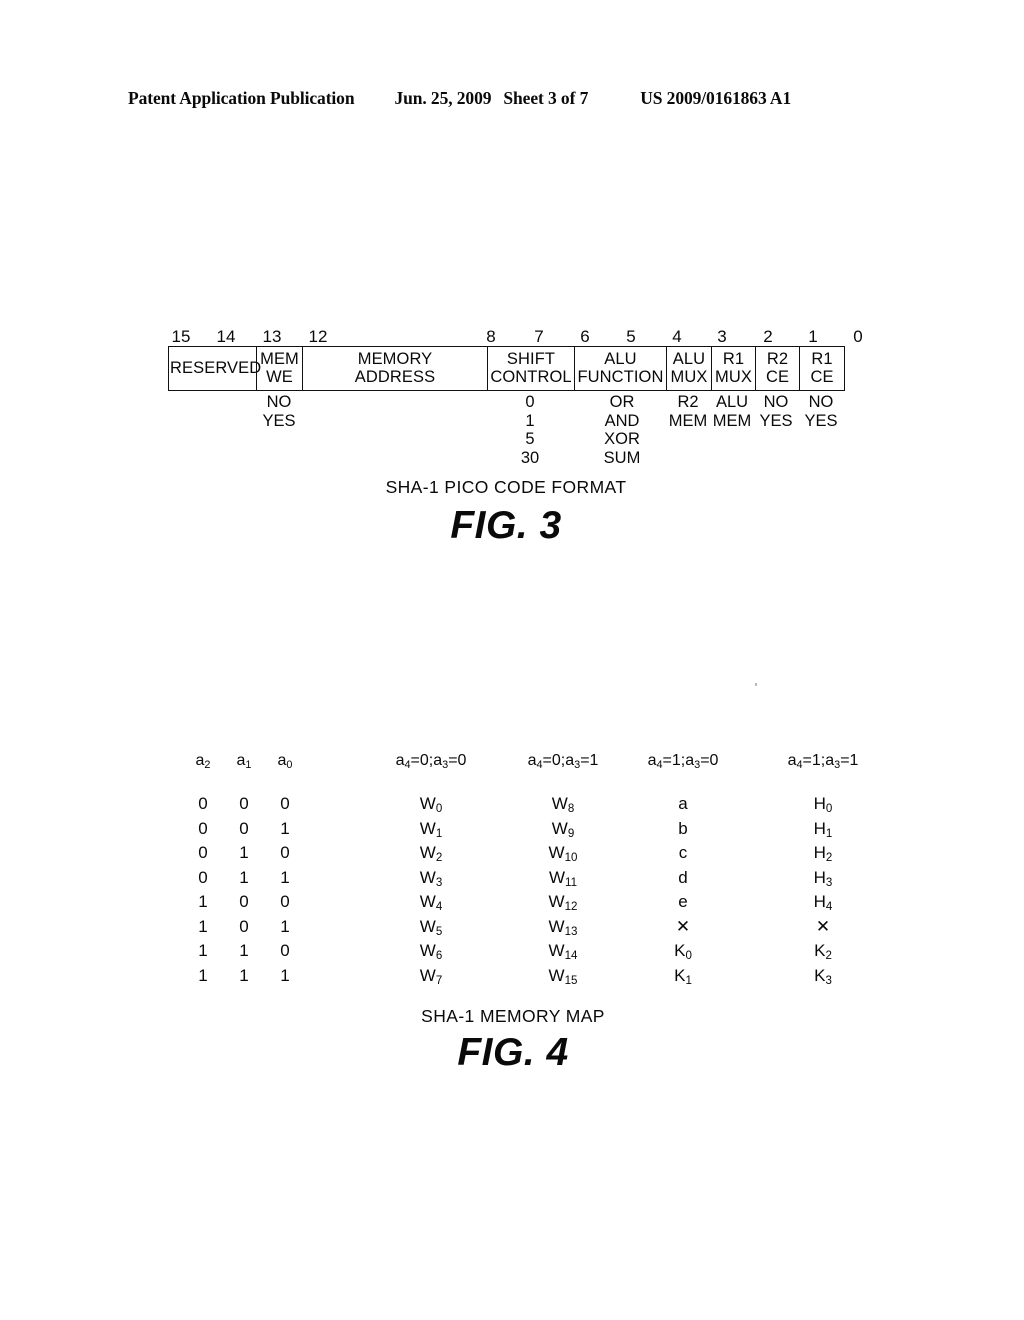 The width and height of the screenshot is (1024, 1320). What do you see at coordinates (823, 976) in the screenshot?
I see `memory-map-cell: K3` at bounding box center [823, 976].